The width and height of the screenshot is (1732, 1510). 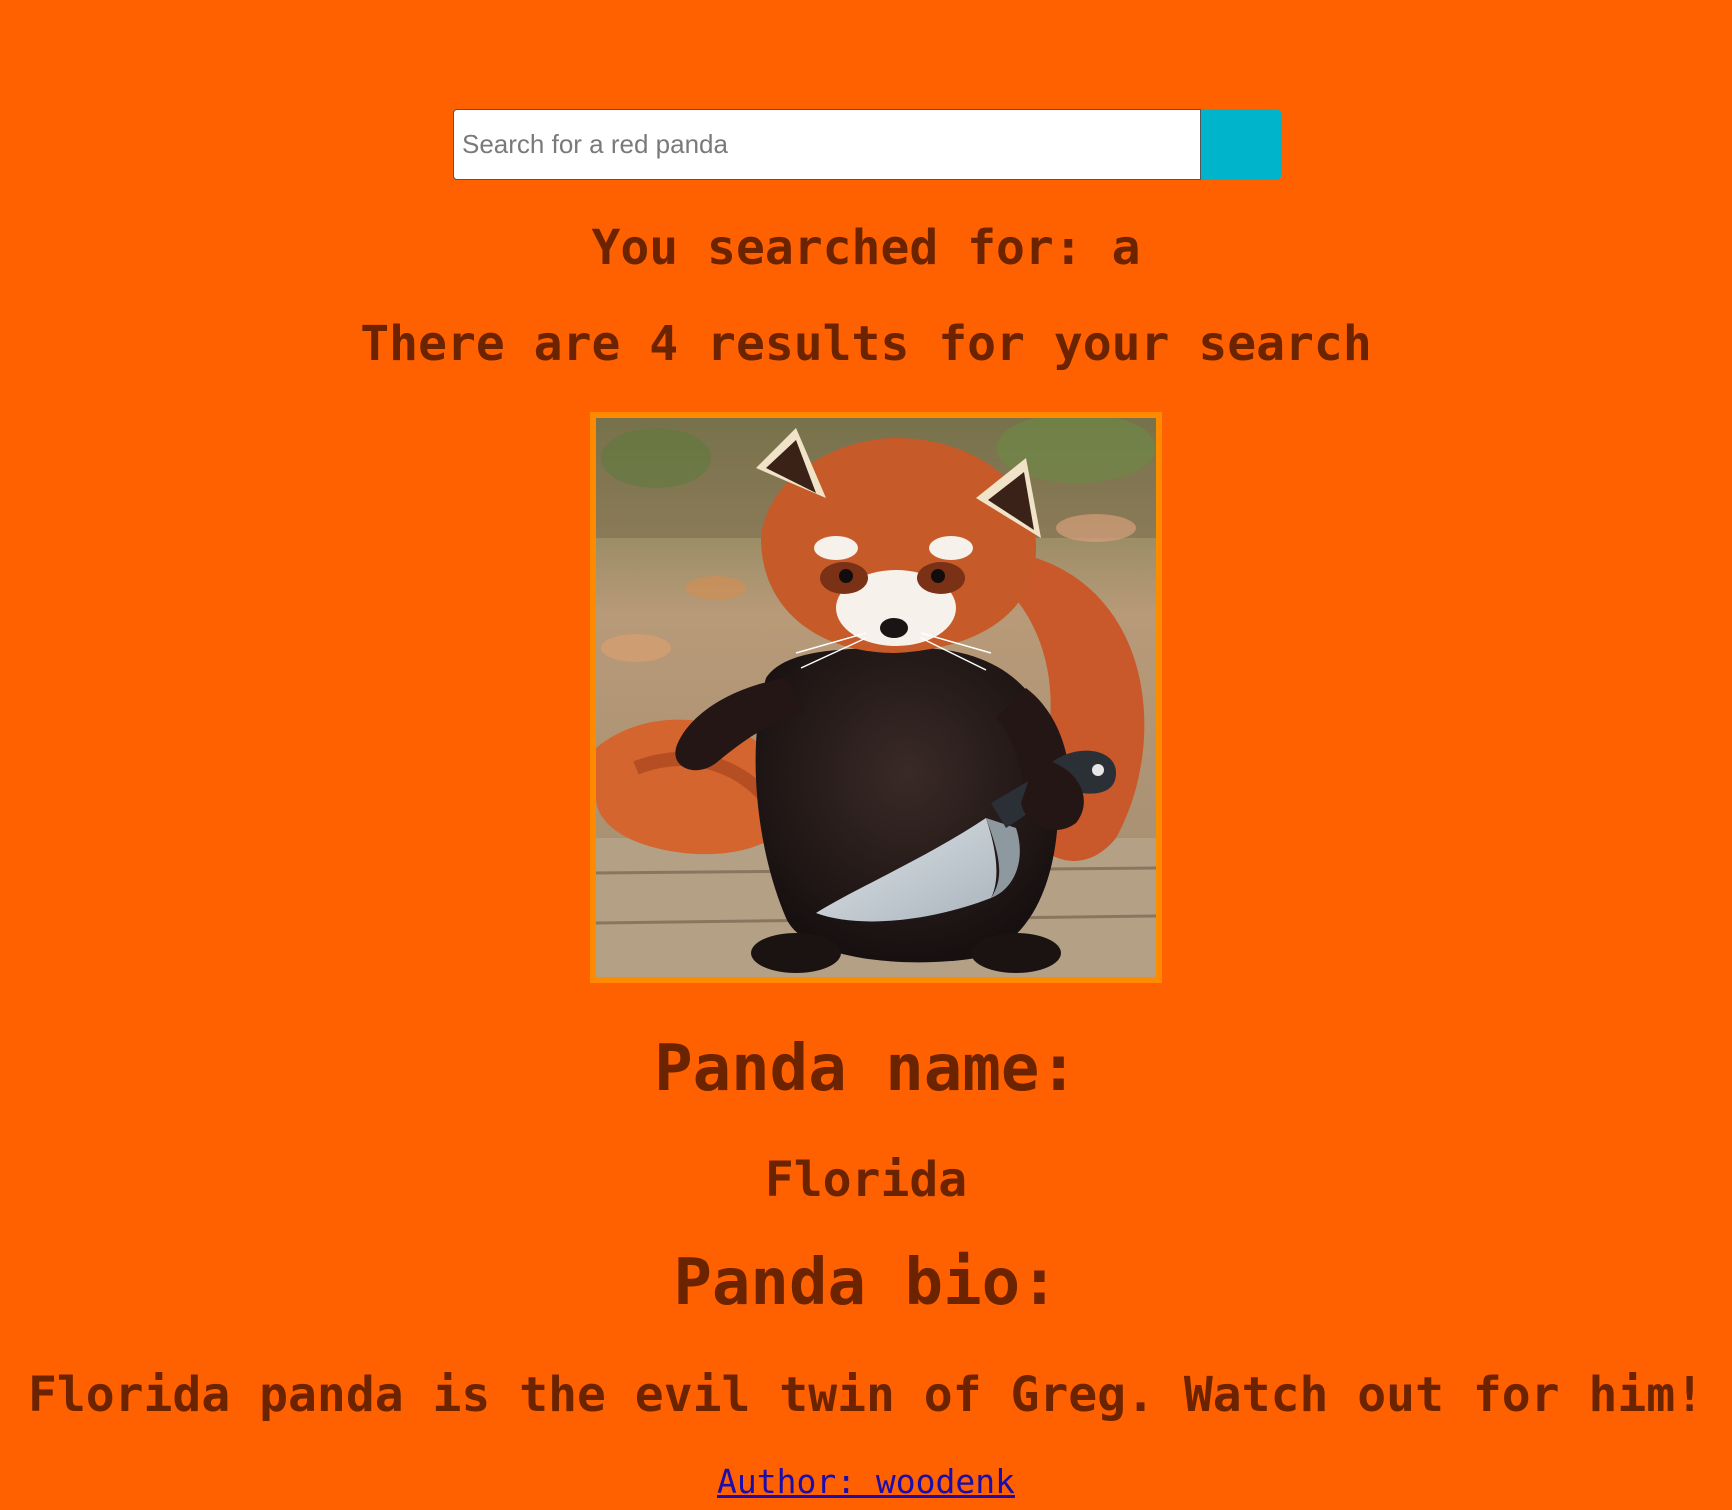 What do you see at coordinates (866, 1069) in the screenshot?
I see `panda-name-heading: Panda name:` at bounding box center [866, 1069].